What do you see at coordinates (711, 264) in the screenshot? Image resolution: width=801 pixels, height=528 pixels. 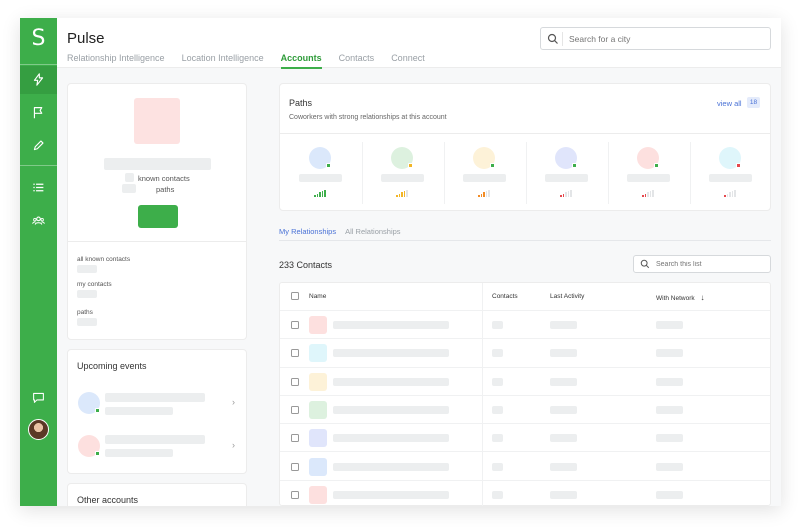 I see `list-search-input` at bounding box center [711, 264].